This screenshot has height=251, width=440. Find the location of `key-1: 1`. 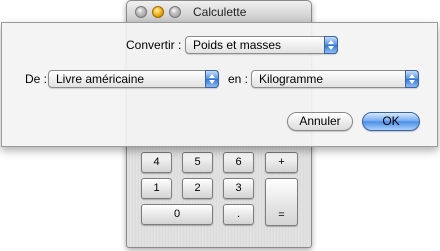

key-1: 1 is located at coordinates (156, 188).